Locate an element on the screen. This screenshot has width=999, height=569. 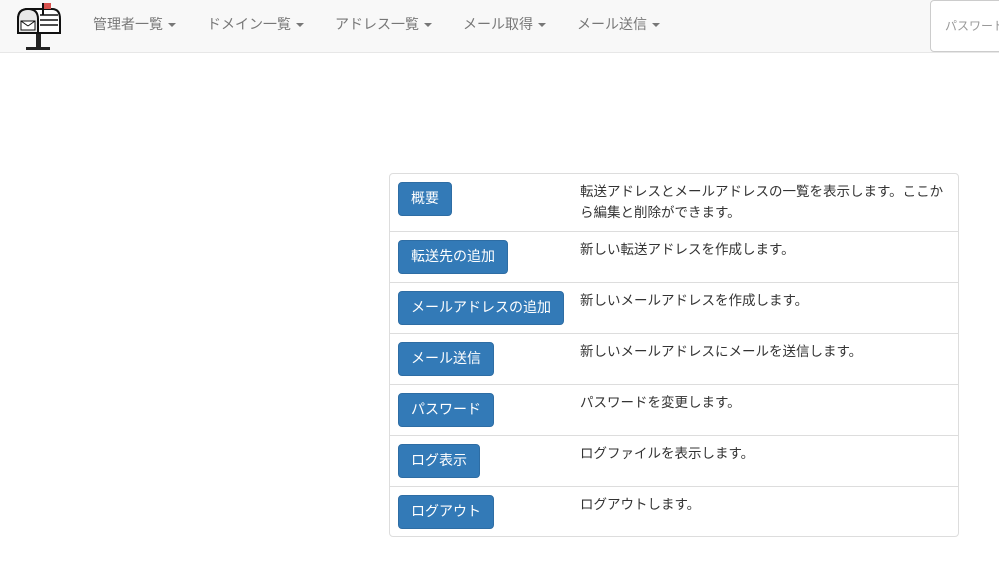
mailbox-icon is located at coordinates (38, 26).